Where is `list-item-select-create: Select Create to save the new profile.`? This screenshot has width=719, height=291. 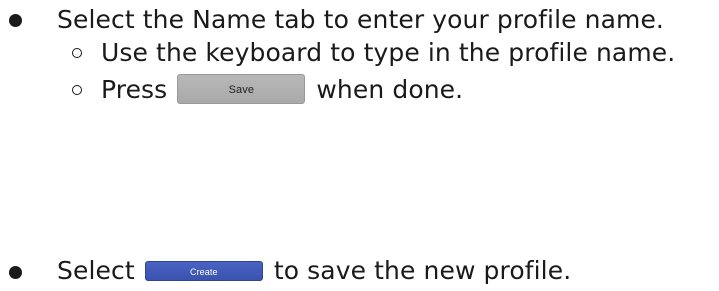
list-item-select-create: Select Create to save the new profile. is located at coordinates (314, 271).